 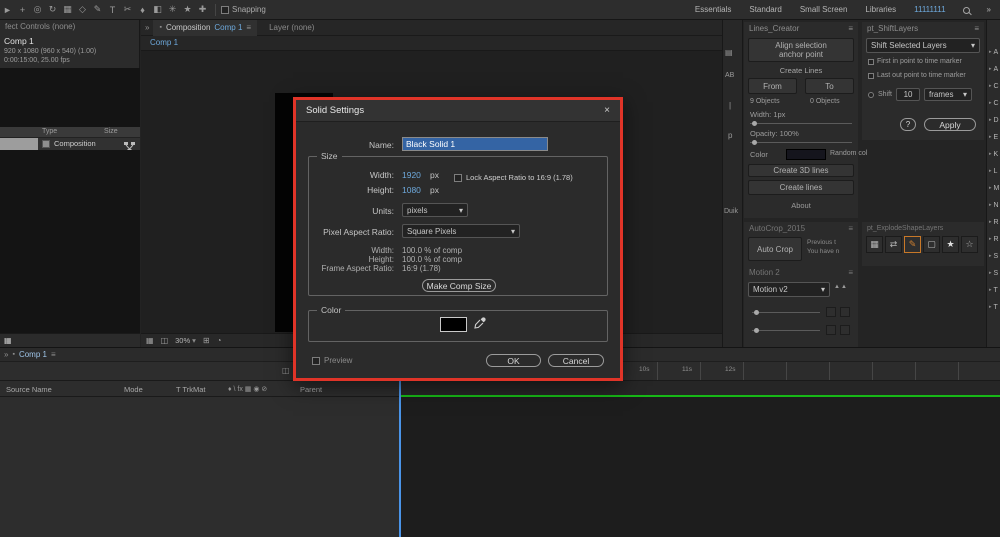 I want to click on help-button: ?, so click(x=908, y=124).